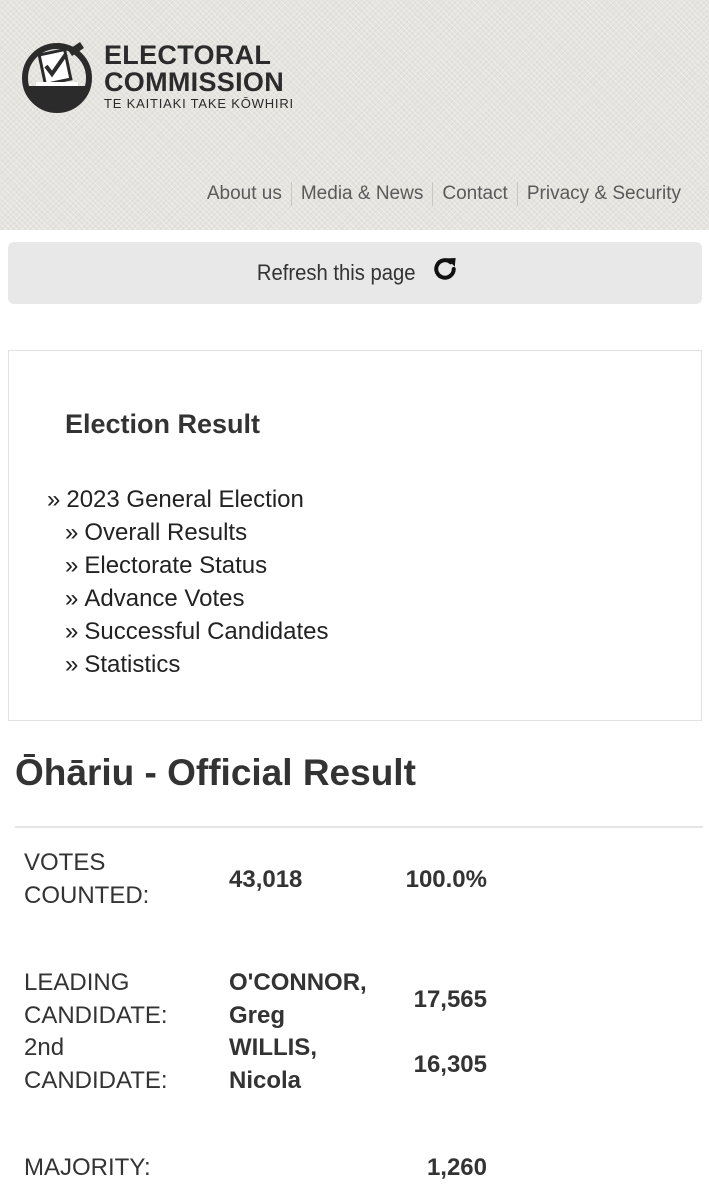 This screenshot has height=1200, width=709. I want to click on link-label: Successful Candidates, so click(206, 631).